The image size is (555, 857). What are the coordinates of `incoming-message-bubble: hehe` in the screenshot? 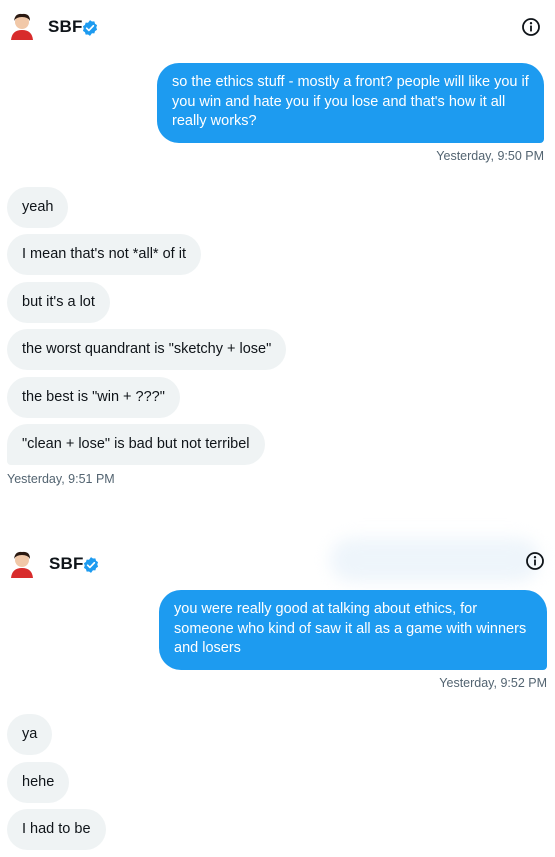 It's located at (38, 782).